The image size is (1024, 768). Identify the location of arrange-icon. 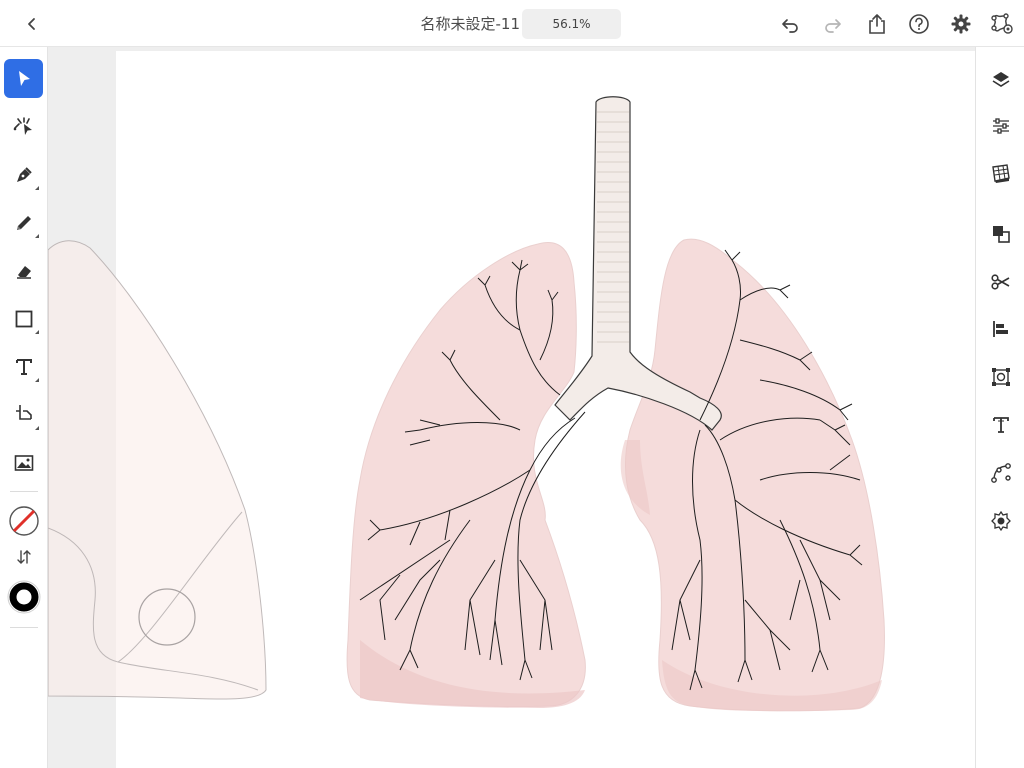
(1001, 234).